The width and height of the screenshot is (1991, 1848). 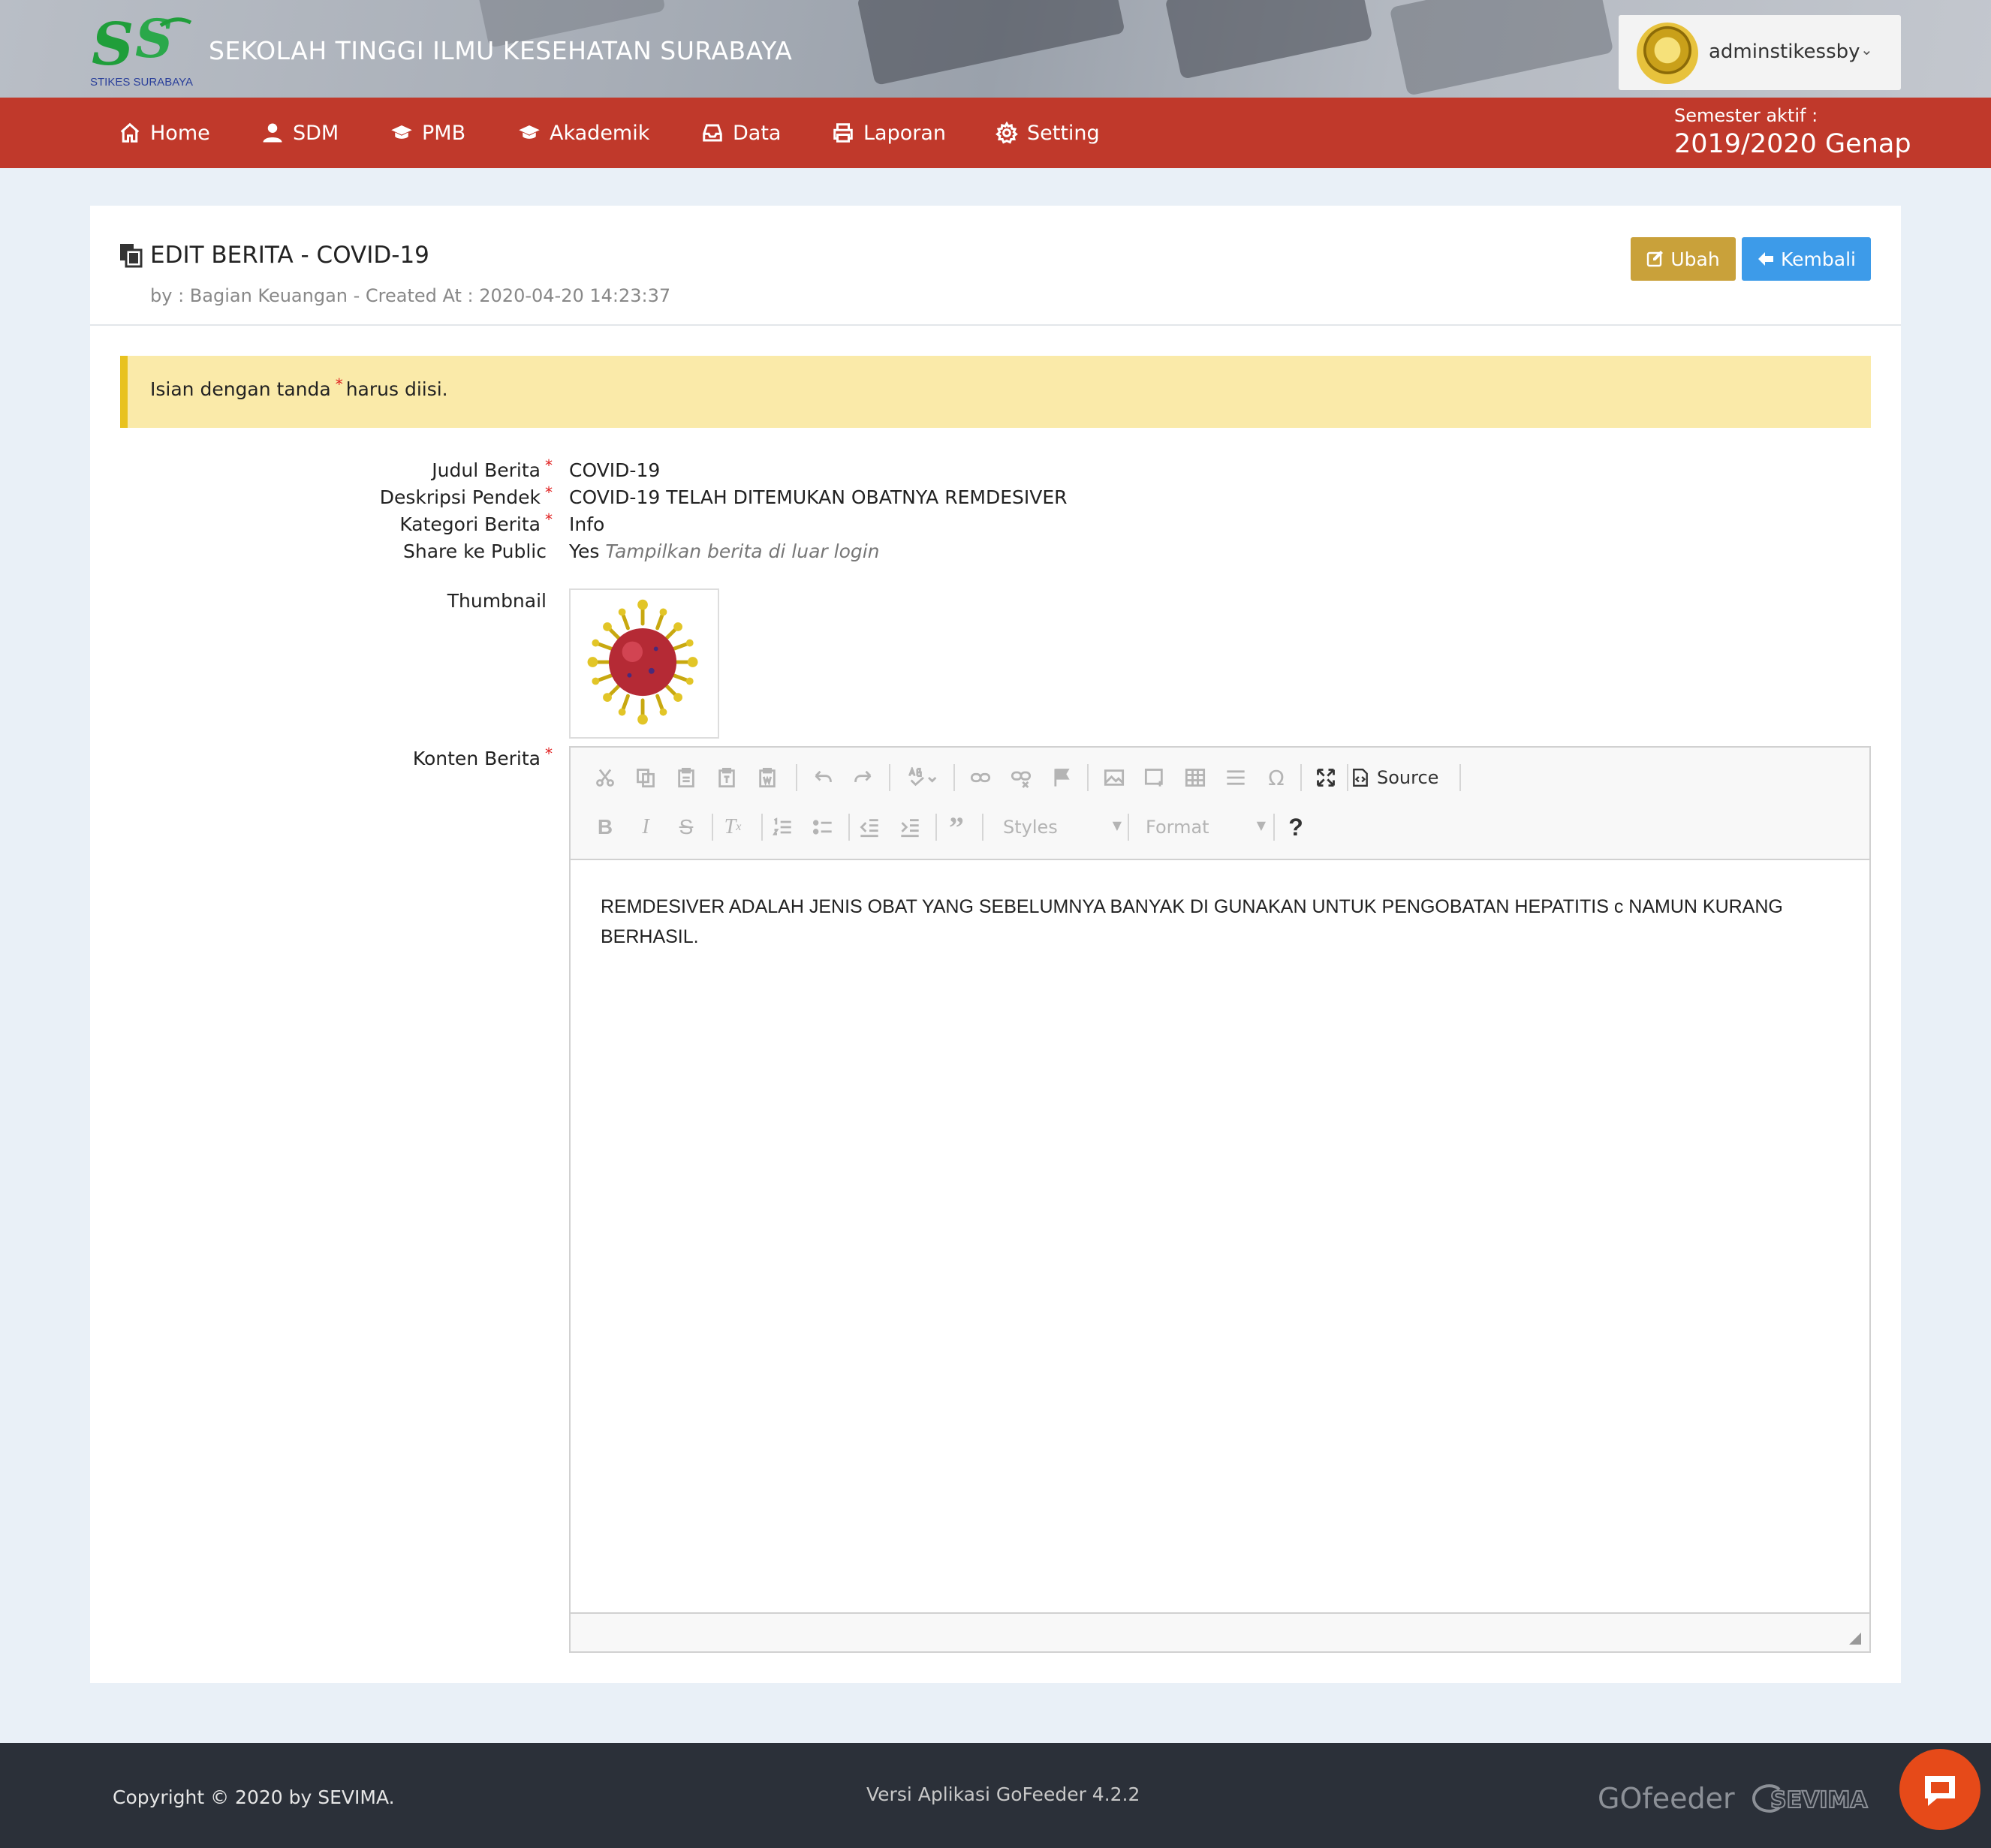 What do you see at coordinates (956, 827) in the screenshot?
I see `blockquote-icon: ”` at bounding box center [956, 827].